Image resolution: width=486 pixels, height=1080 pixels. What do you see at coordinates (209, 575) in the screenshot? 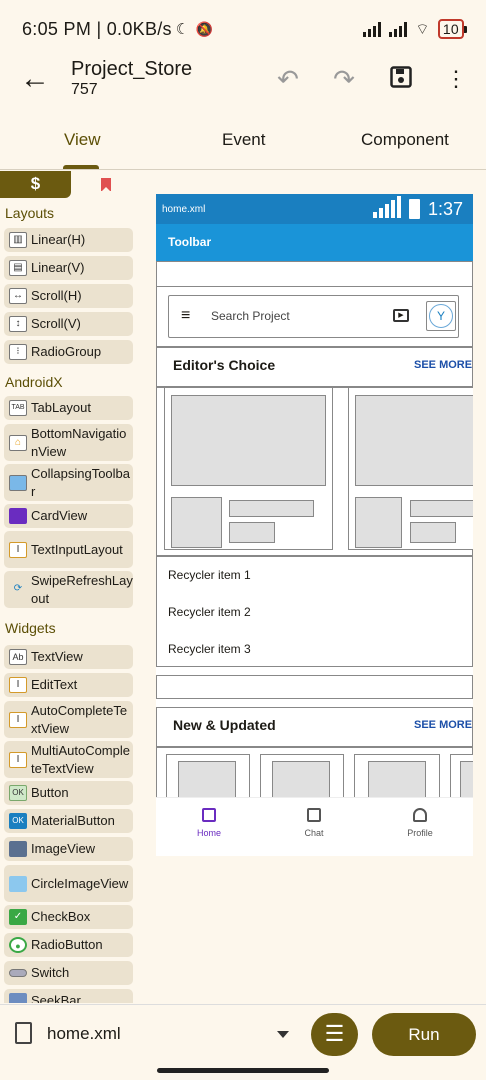
I see `recycler-item: Recycler item 1` at bounding box center [209, 575].